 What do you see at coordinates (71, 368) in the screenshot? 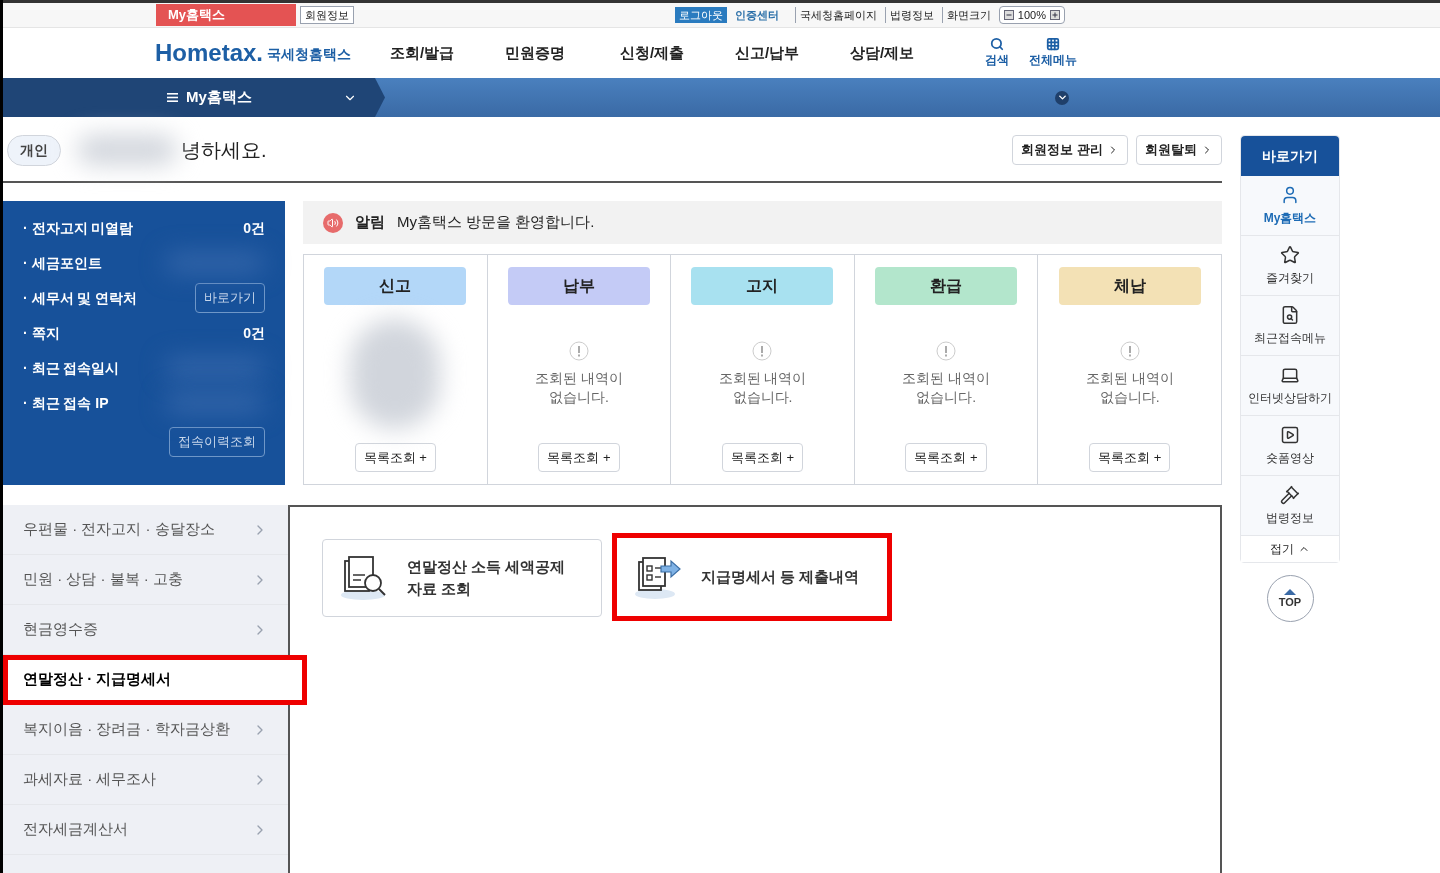
I see `summary-label: · 최근 접속일시` at bounding box center [71, 368].